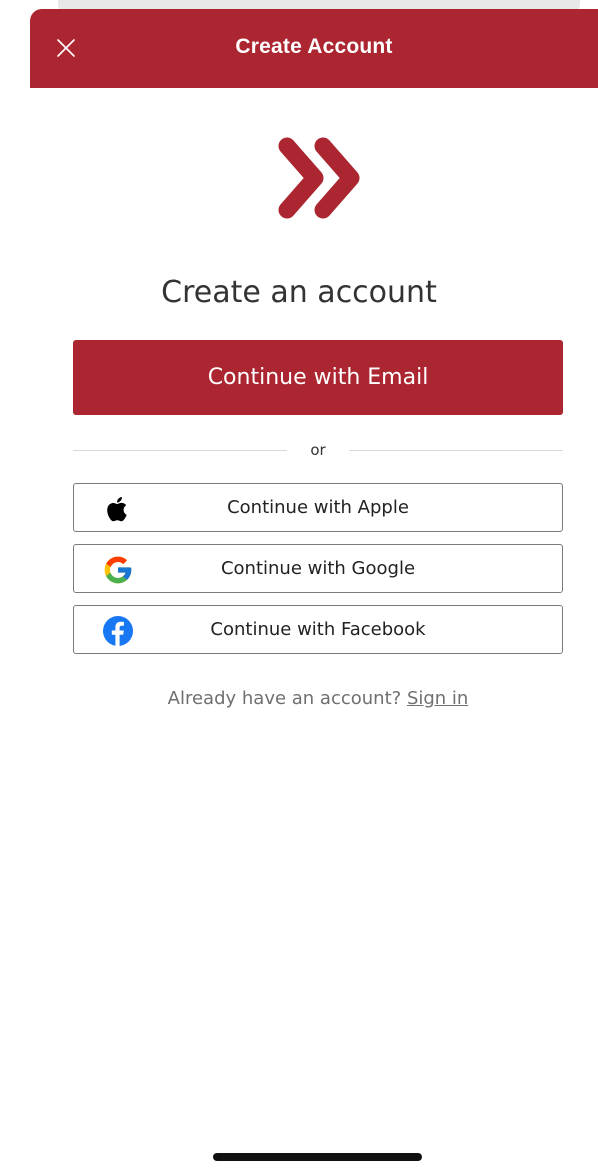  I want to click on apple-button-label: Continue with Apple, so click(318, 507).